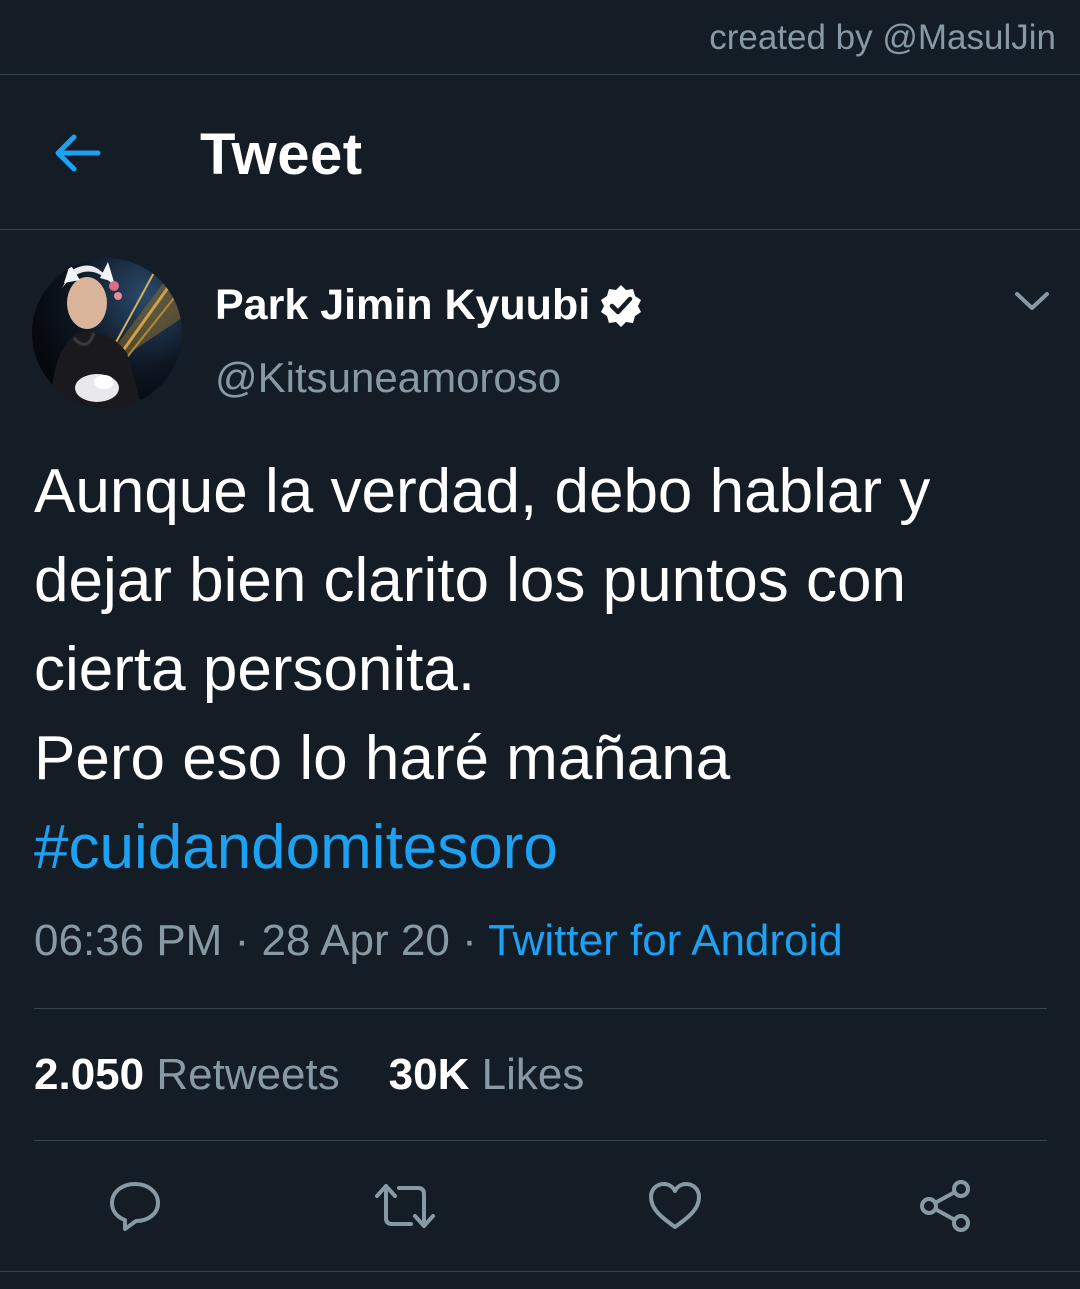  I want to click on hashtag-link: #cuidandomitesoro, so click(544, 847).